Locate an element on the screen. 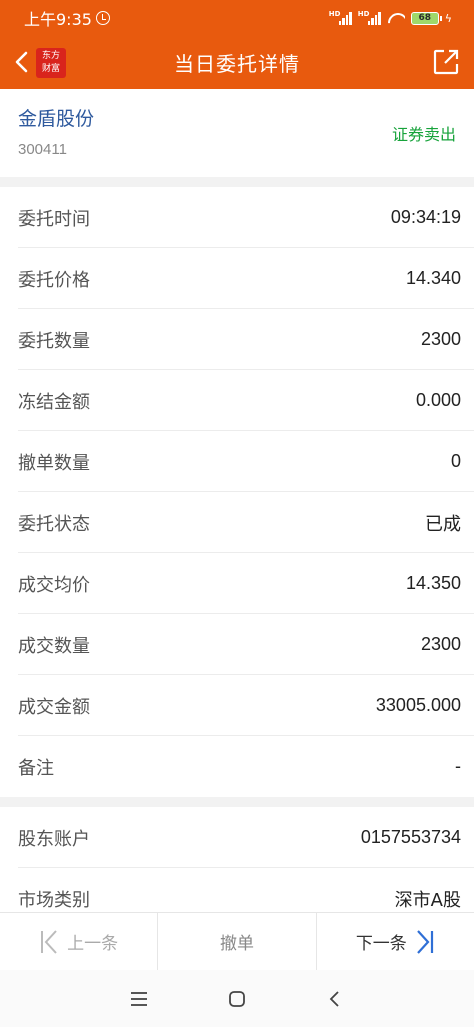 This screenshot has width=474, height=1027. detail-row-order-time: 委托时间 09:34:19 is located at coordinates (237, 217).